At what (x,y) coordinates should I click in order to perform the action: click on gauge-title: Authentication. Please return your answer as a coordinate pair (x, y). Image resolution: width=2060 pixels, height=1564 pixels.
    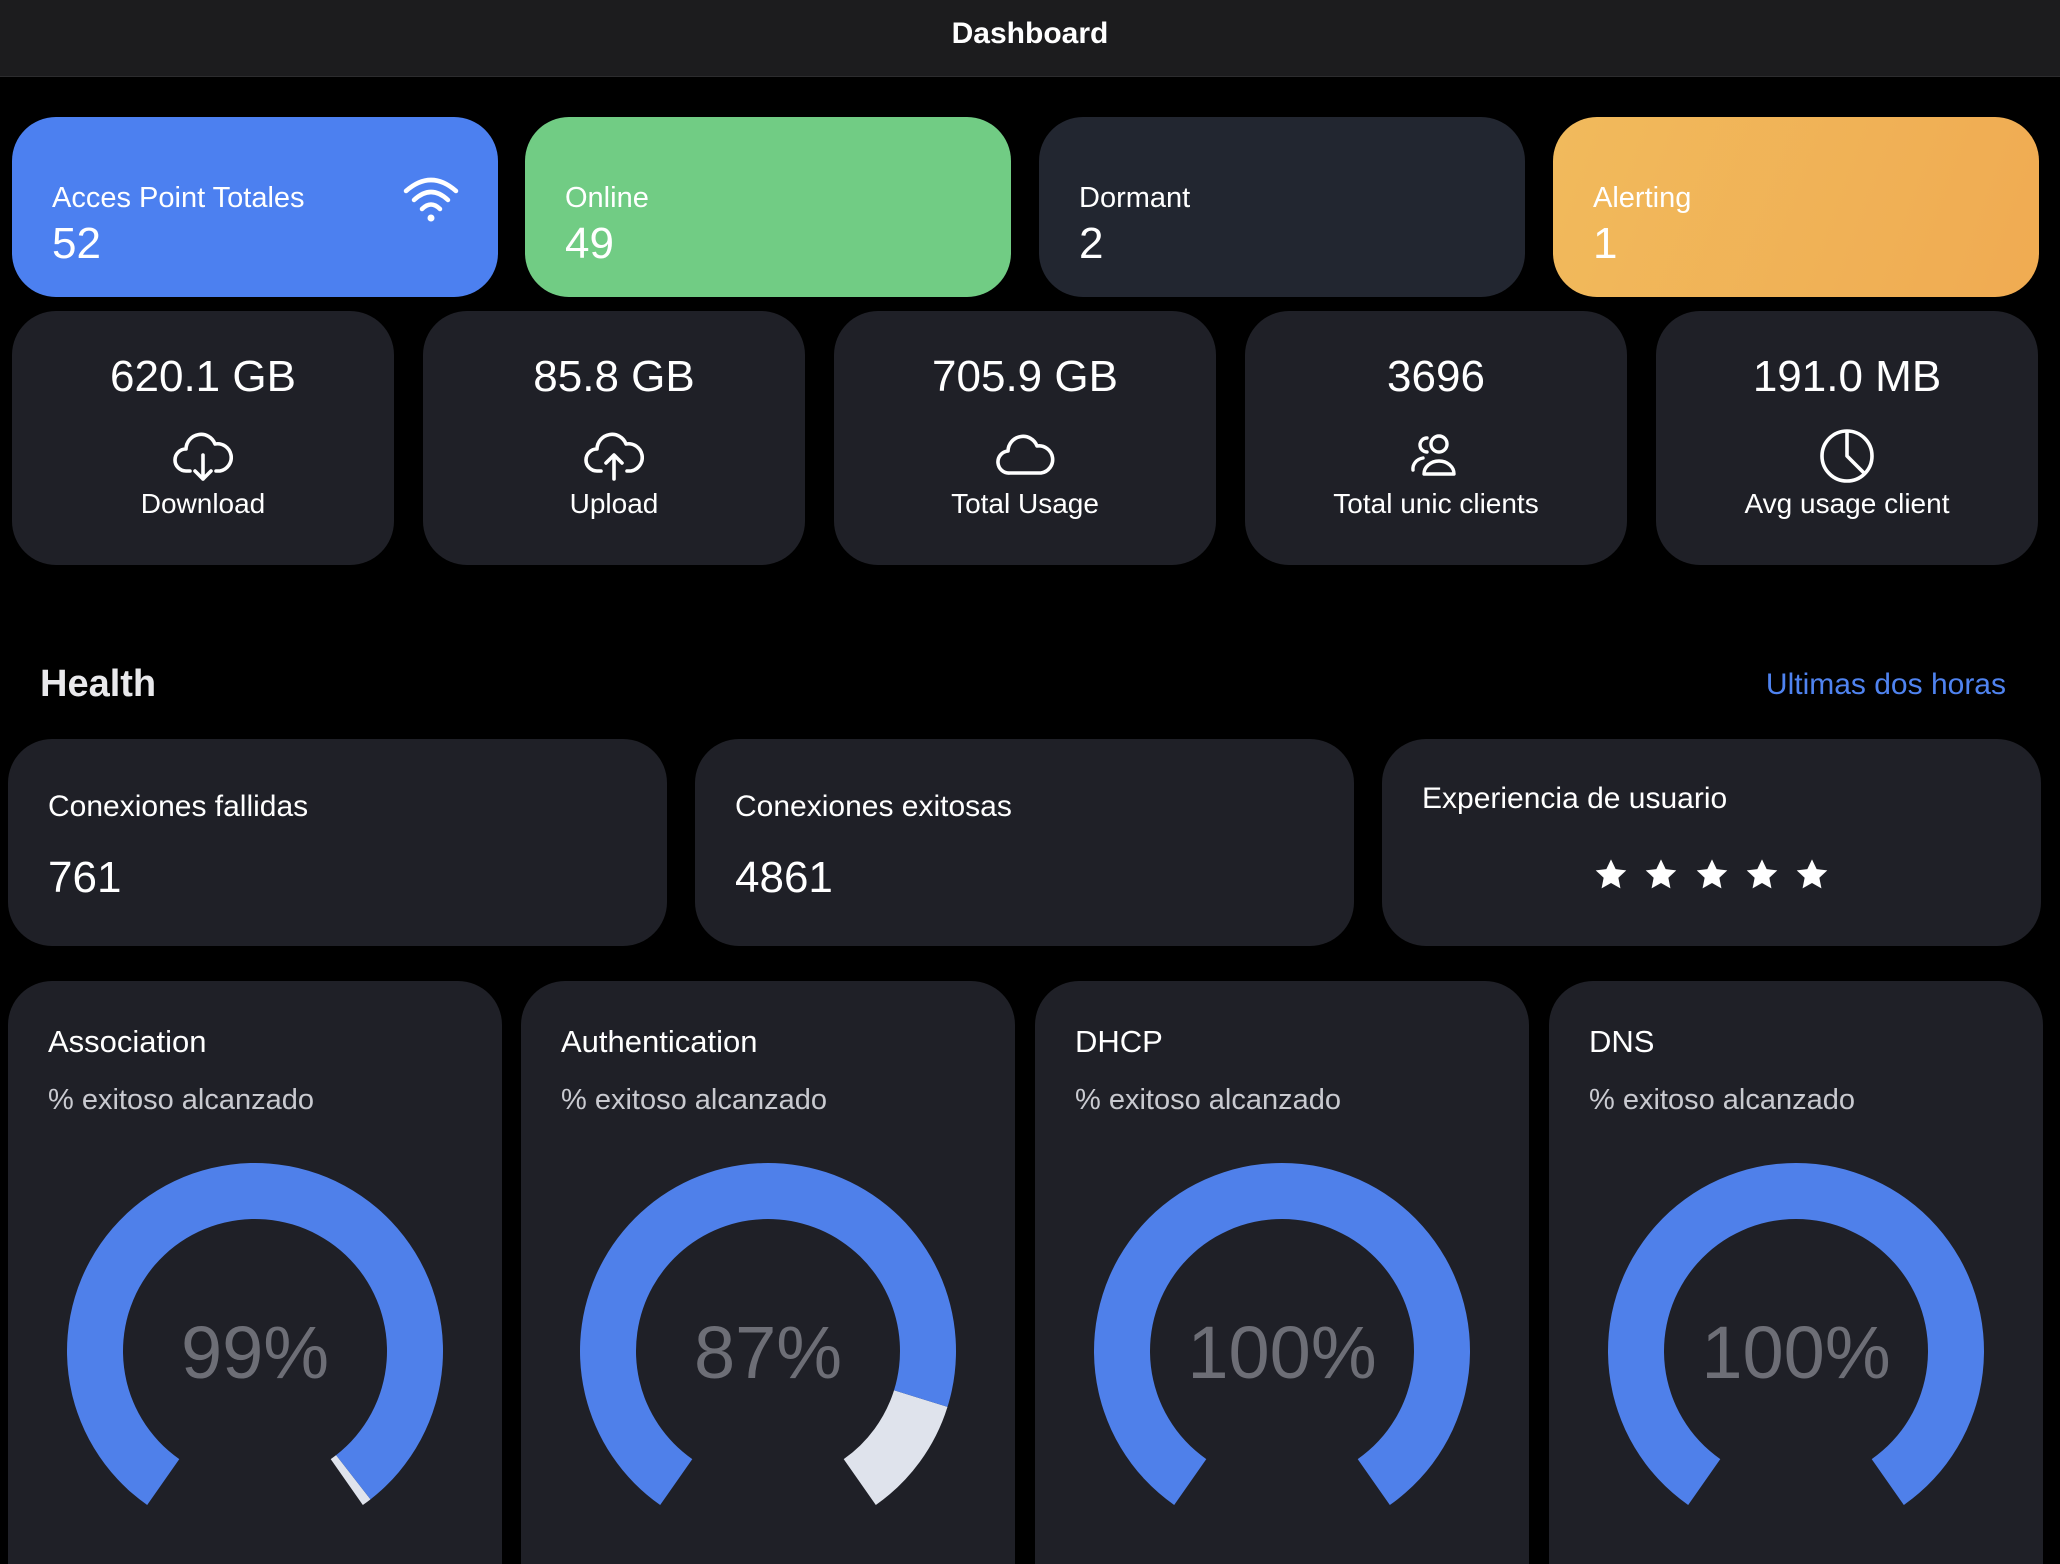
    Looking at the image, I should click on (659, 1041).